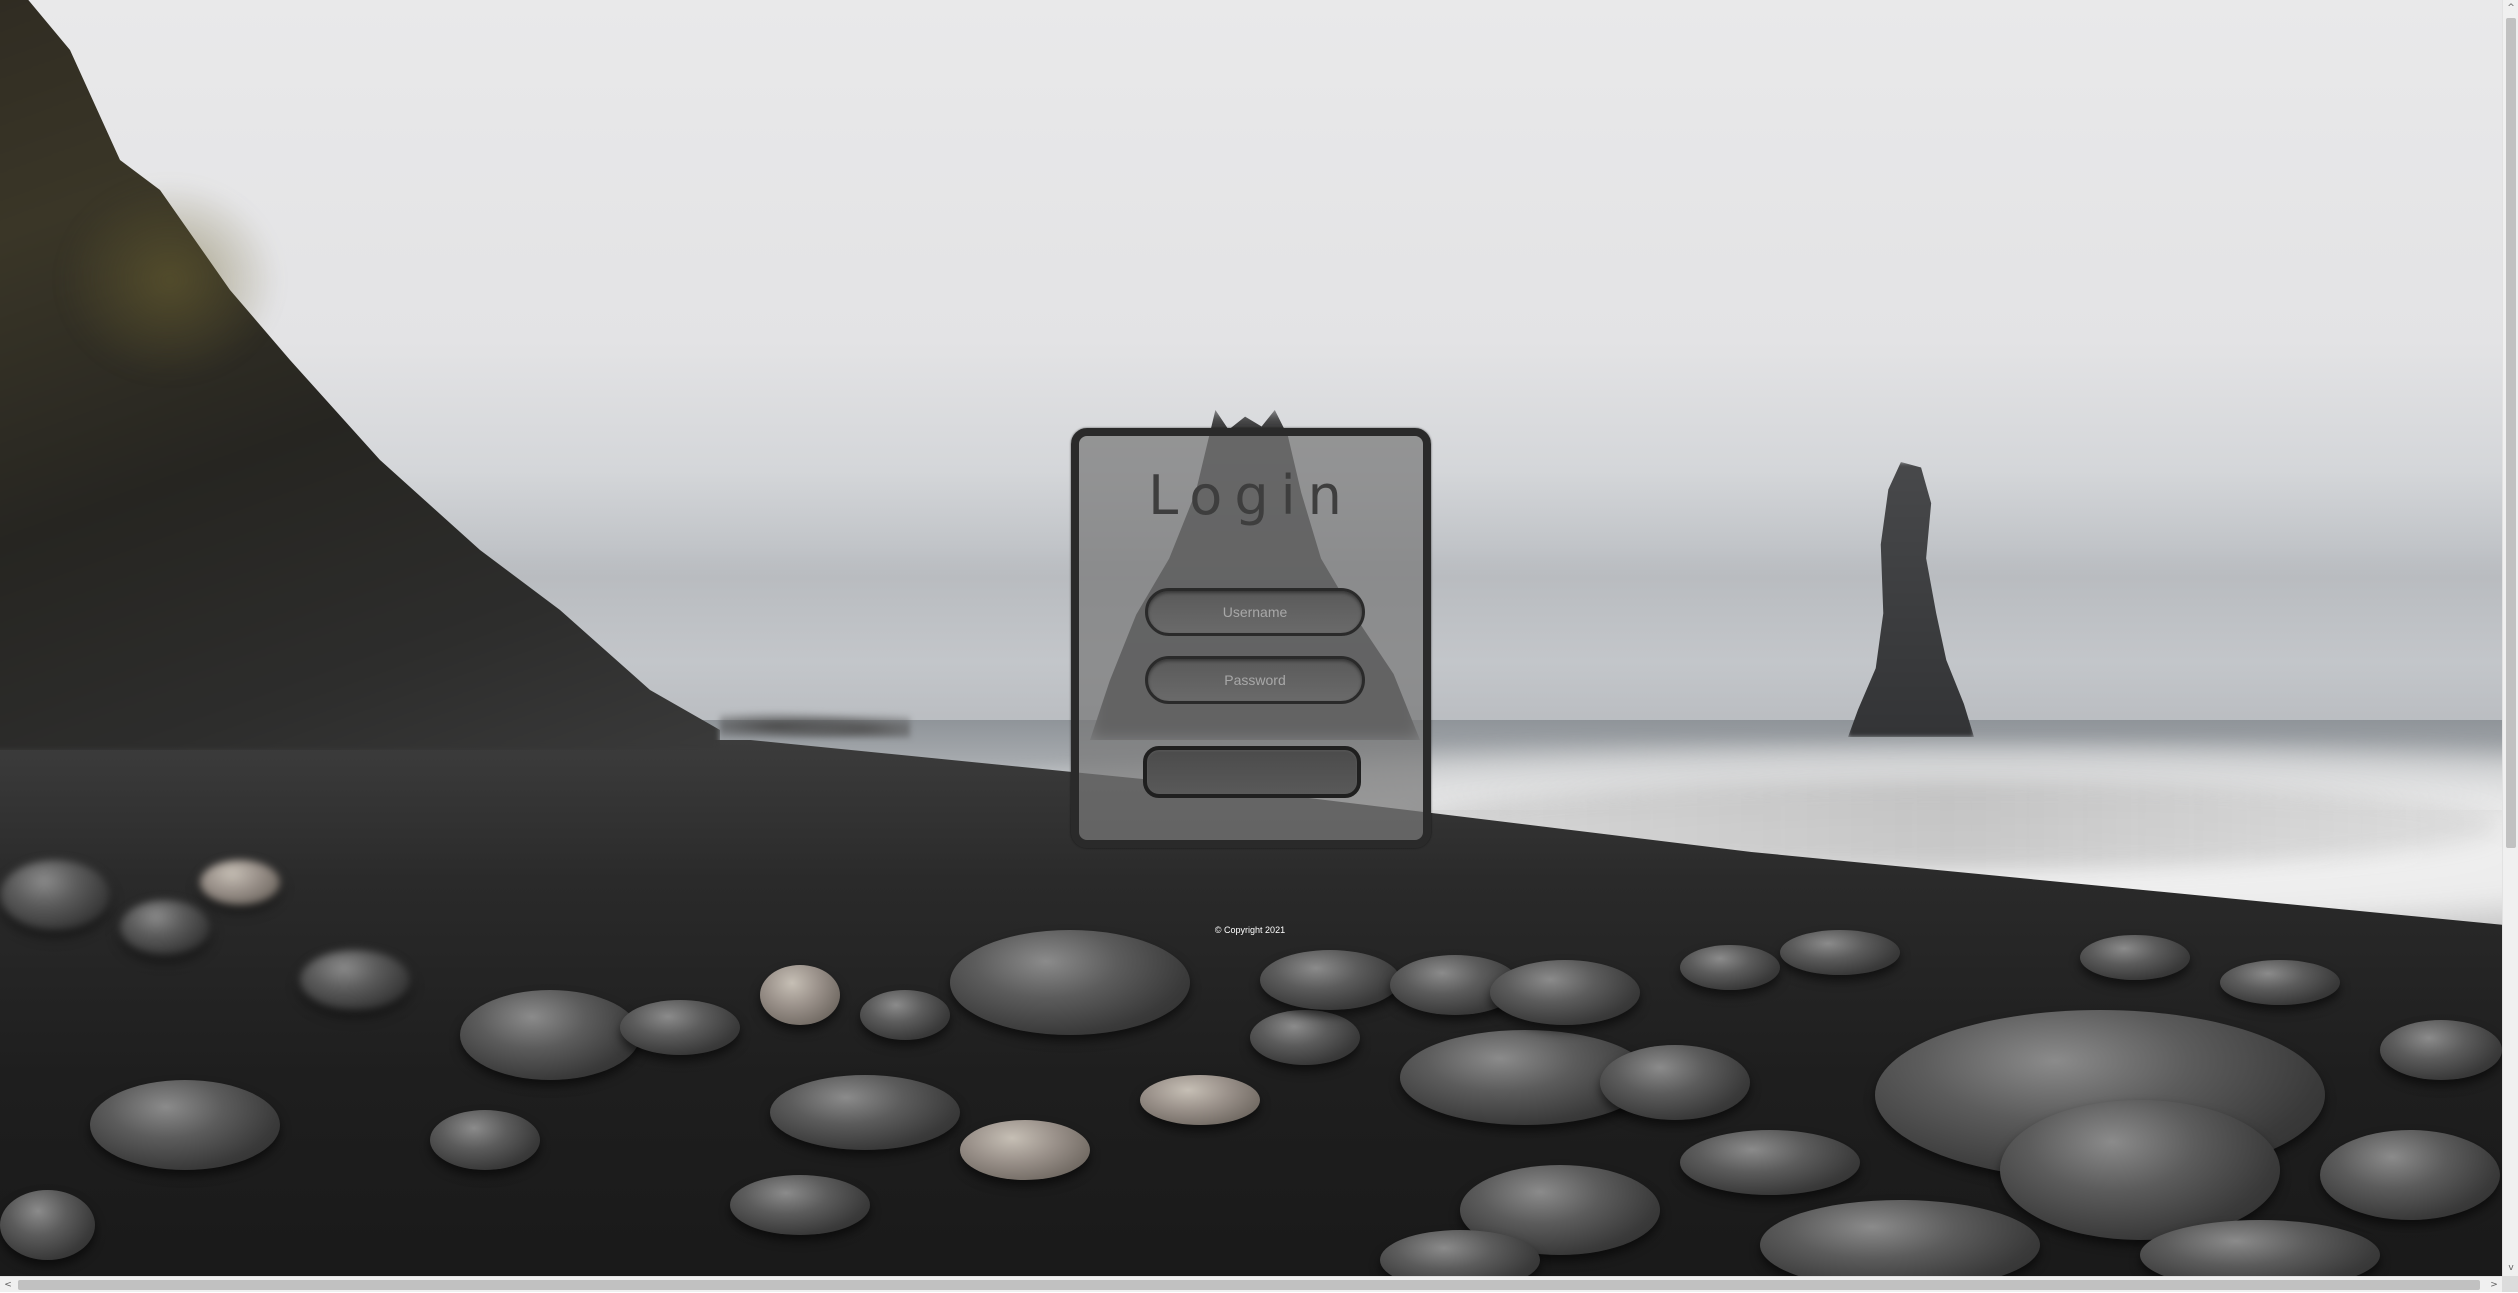  I want to click on login-title: Login, so click(1251, 495).